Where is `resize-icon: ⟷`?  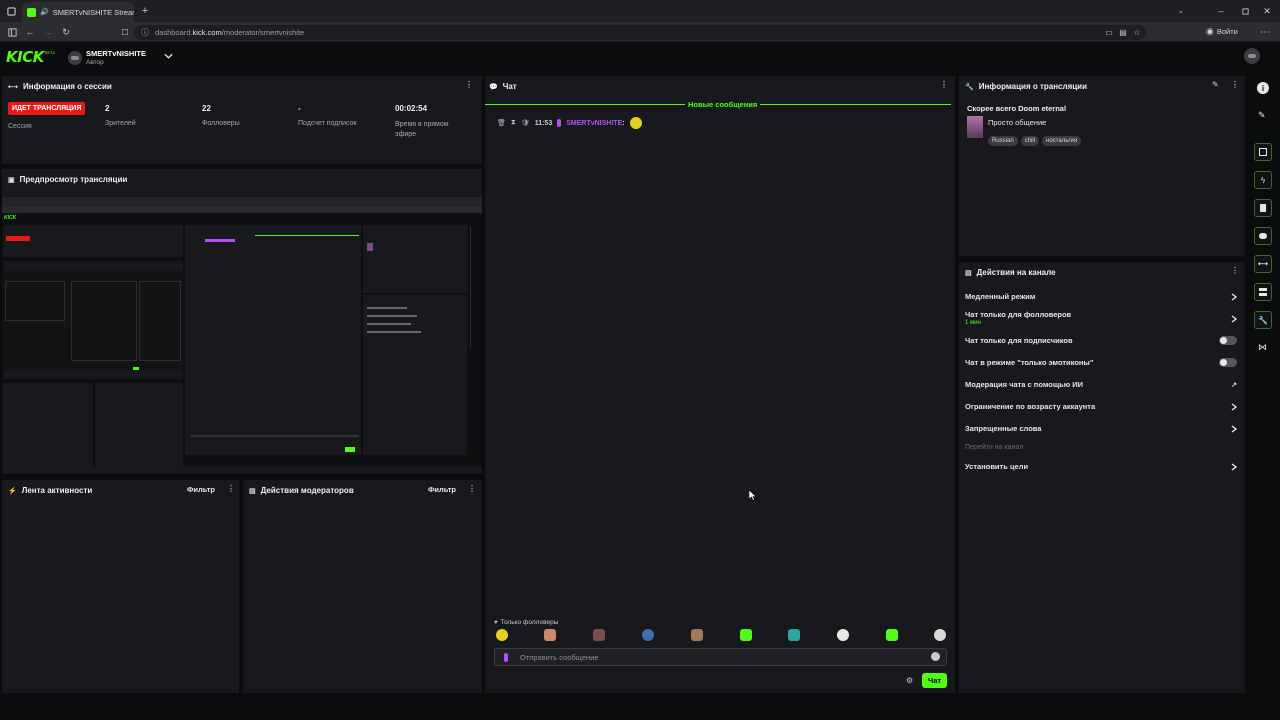
resize-icon: ⟷ is located at coordinates (1263, 264).